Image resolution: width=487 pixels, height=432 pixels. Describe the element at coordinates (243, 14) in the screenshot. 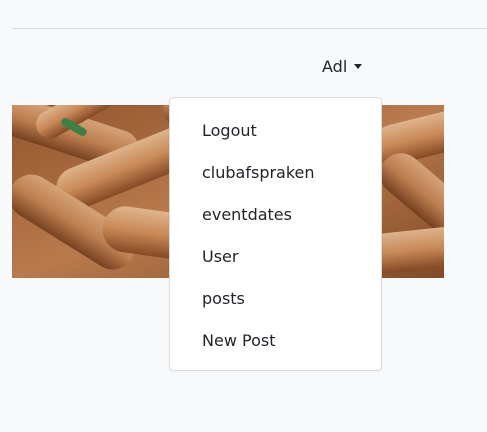

I see `top-navbar` at that location.